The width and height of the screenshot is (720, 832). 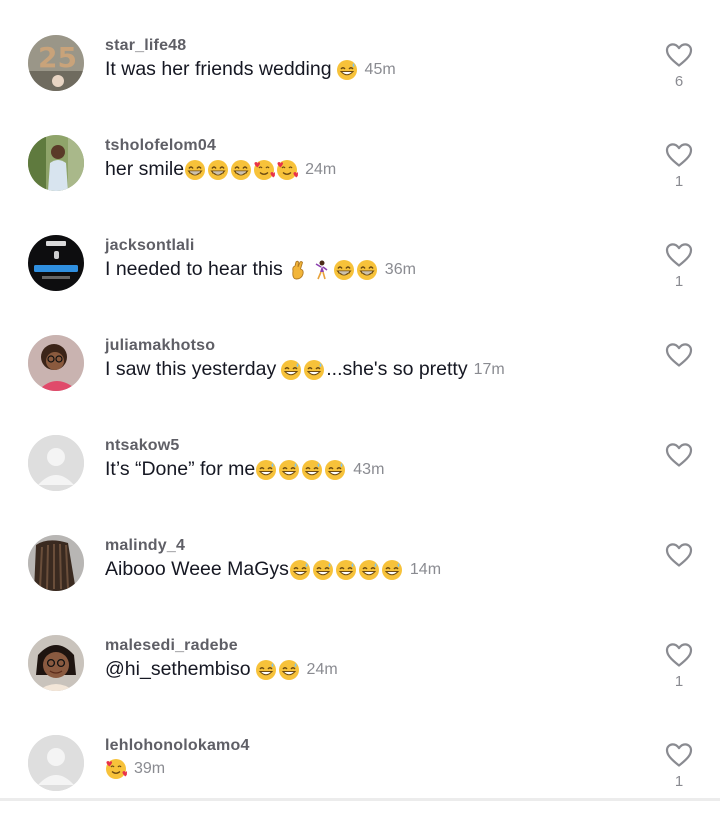 I want to click on username: ntsakow5, so click(x=142, y=446).